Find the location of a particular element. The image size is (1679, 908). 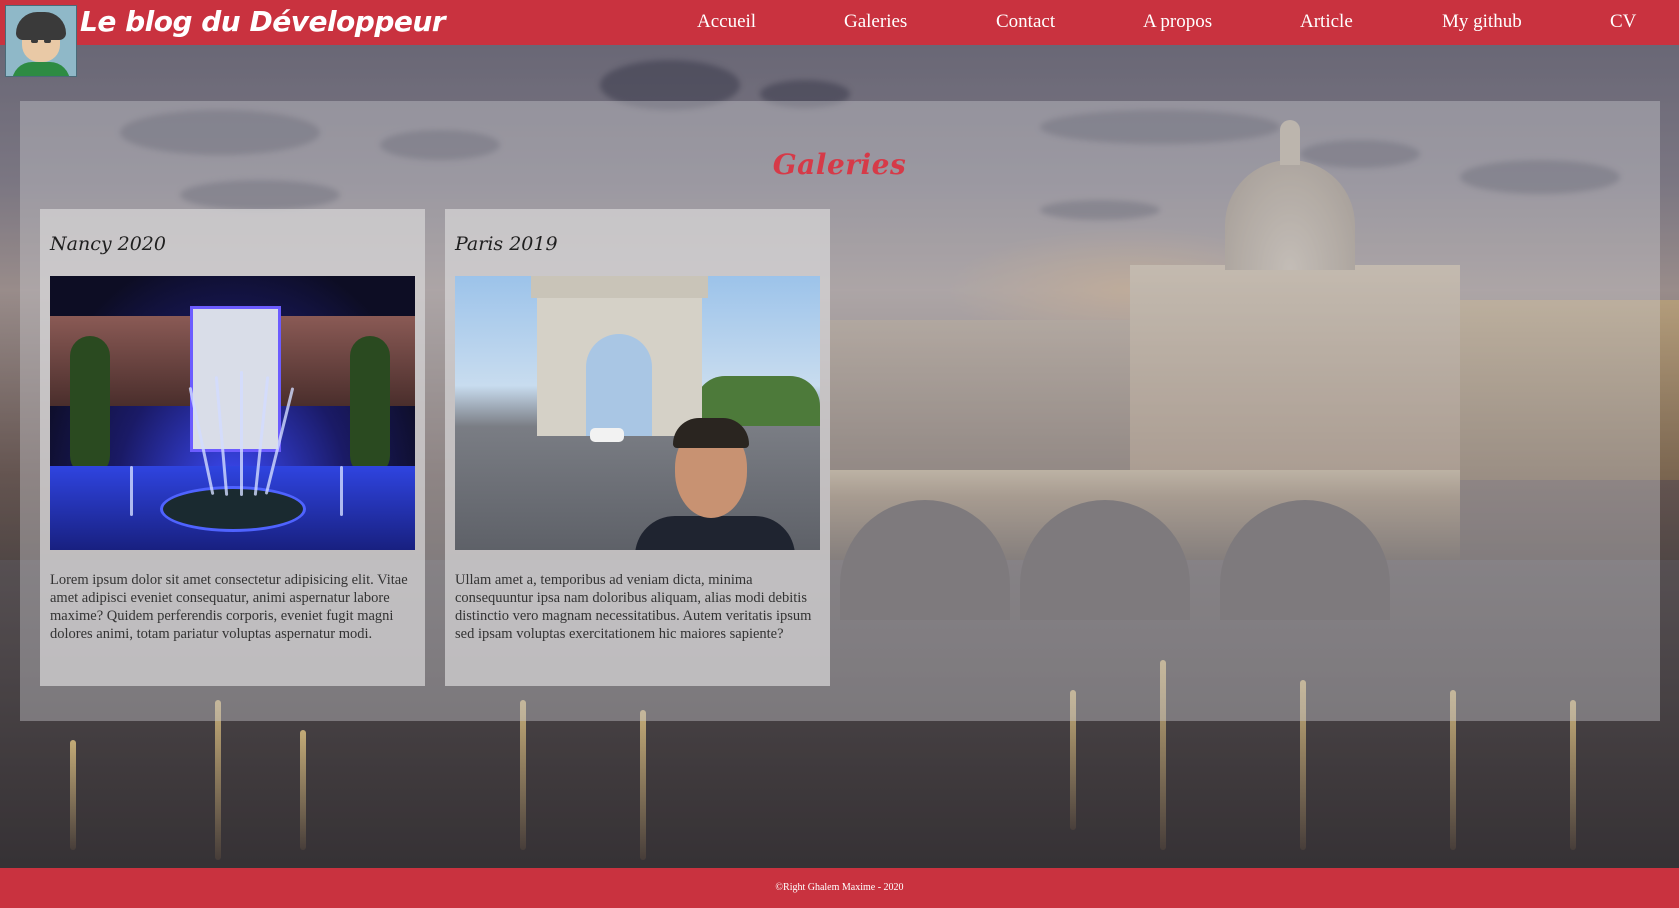

nav-a-propos: A propos is located at coordinates (1177, 22).